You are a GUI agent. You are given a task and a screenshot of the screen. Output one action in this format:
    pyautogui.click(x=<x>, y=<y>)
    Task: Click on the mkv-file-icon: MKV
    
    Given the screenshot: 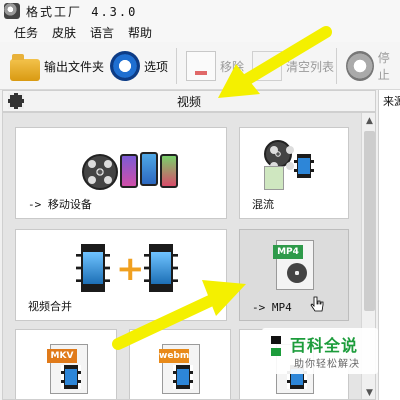 What is the action you would take?
    pyautogui.click(x=67, y=369)
    